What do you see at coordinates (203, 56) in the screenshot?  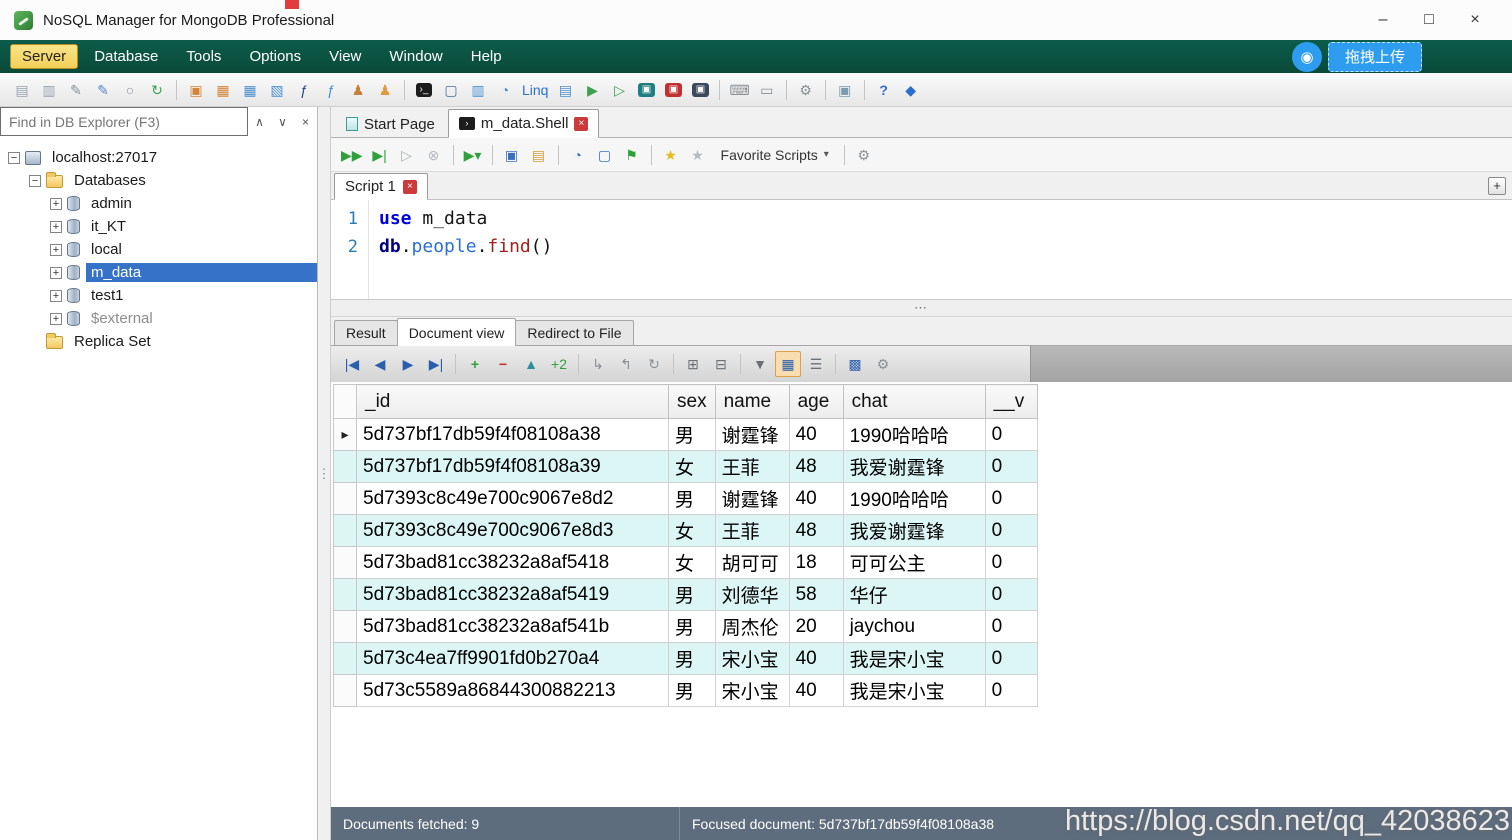 I see `menu-tools: Tools` at bounding box center [203, 56].